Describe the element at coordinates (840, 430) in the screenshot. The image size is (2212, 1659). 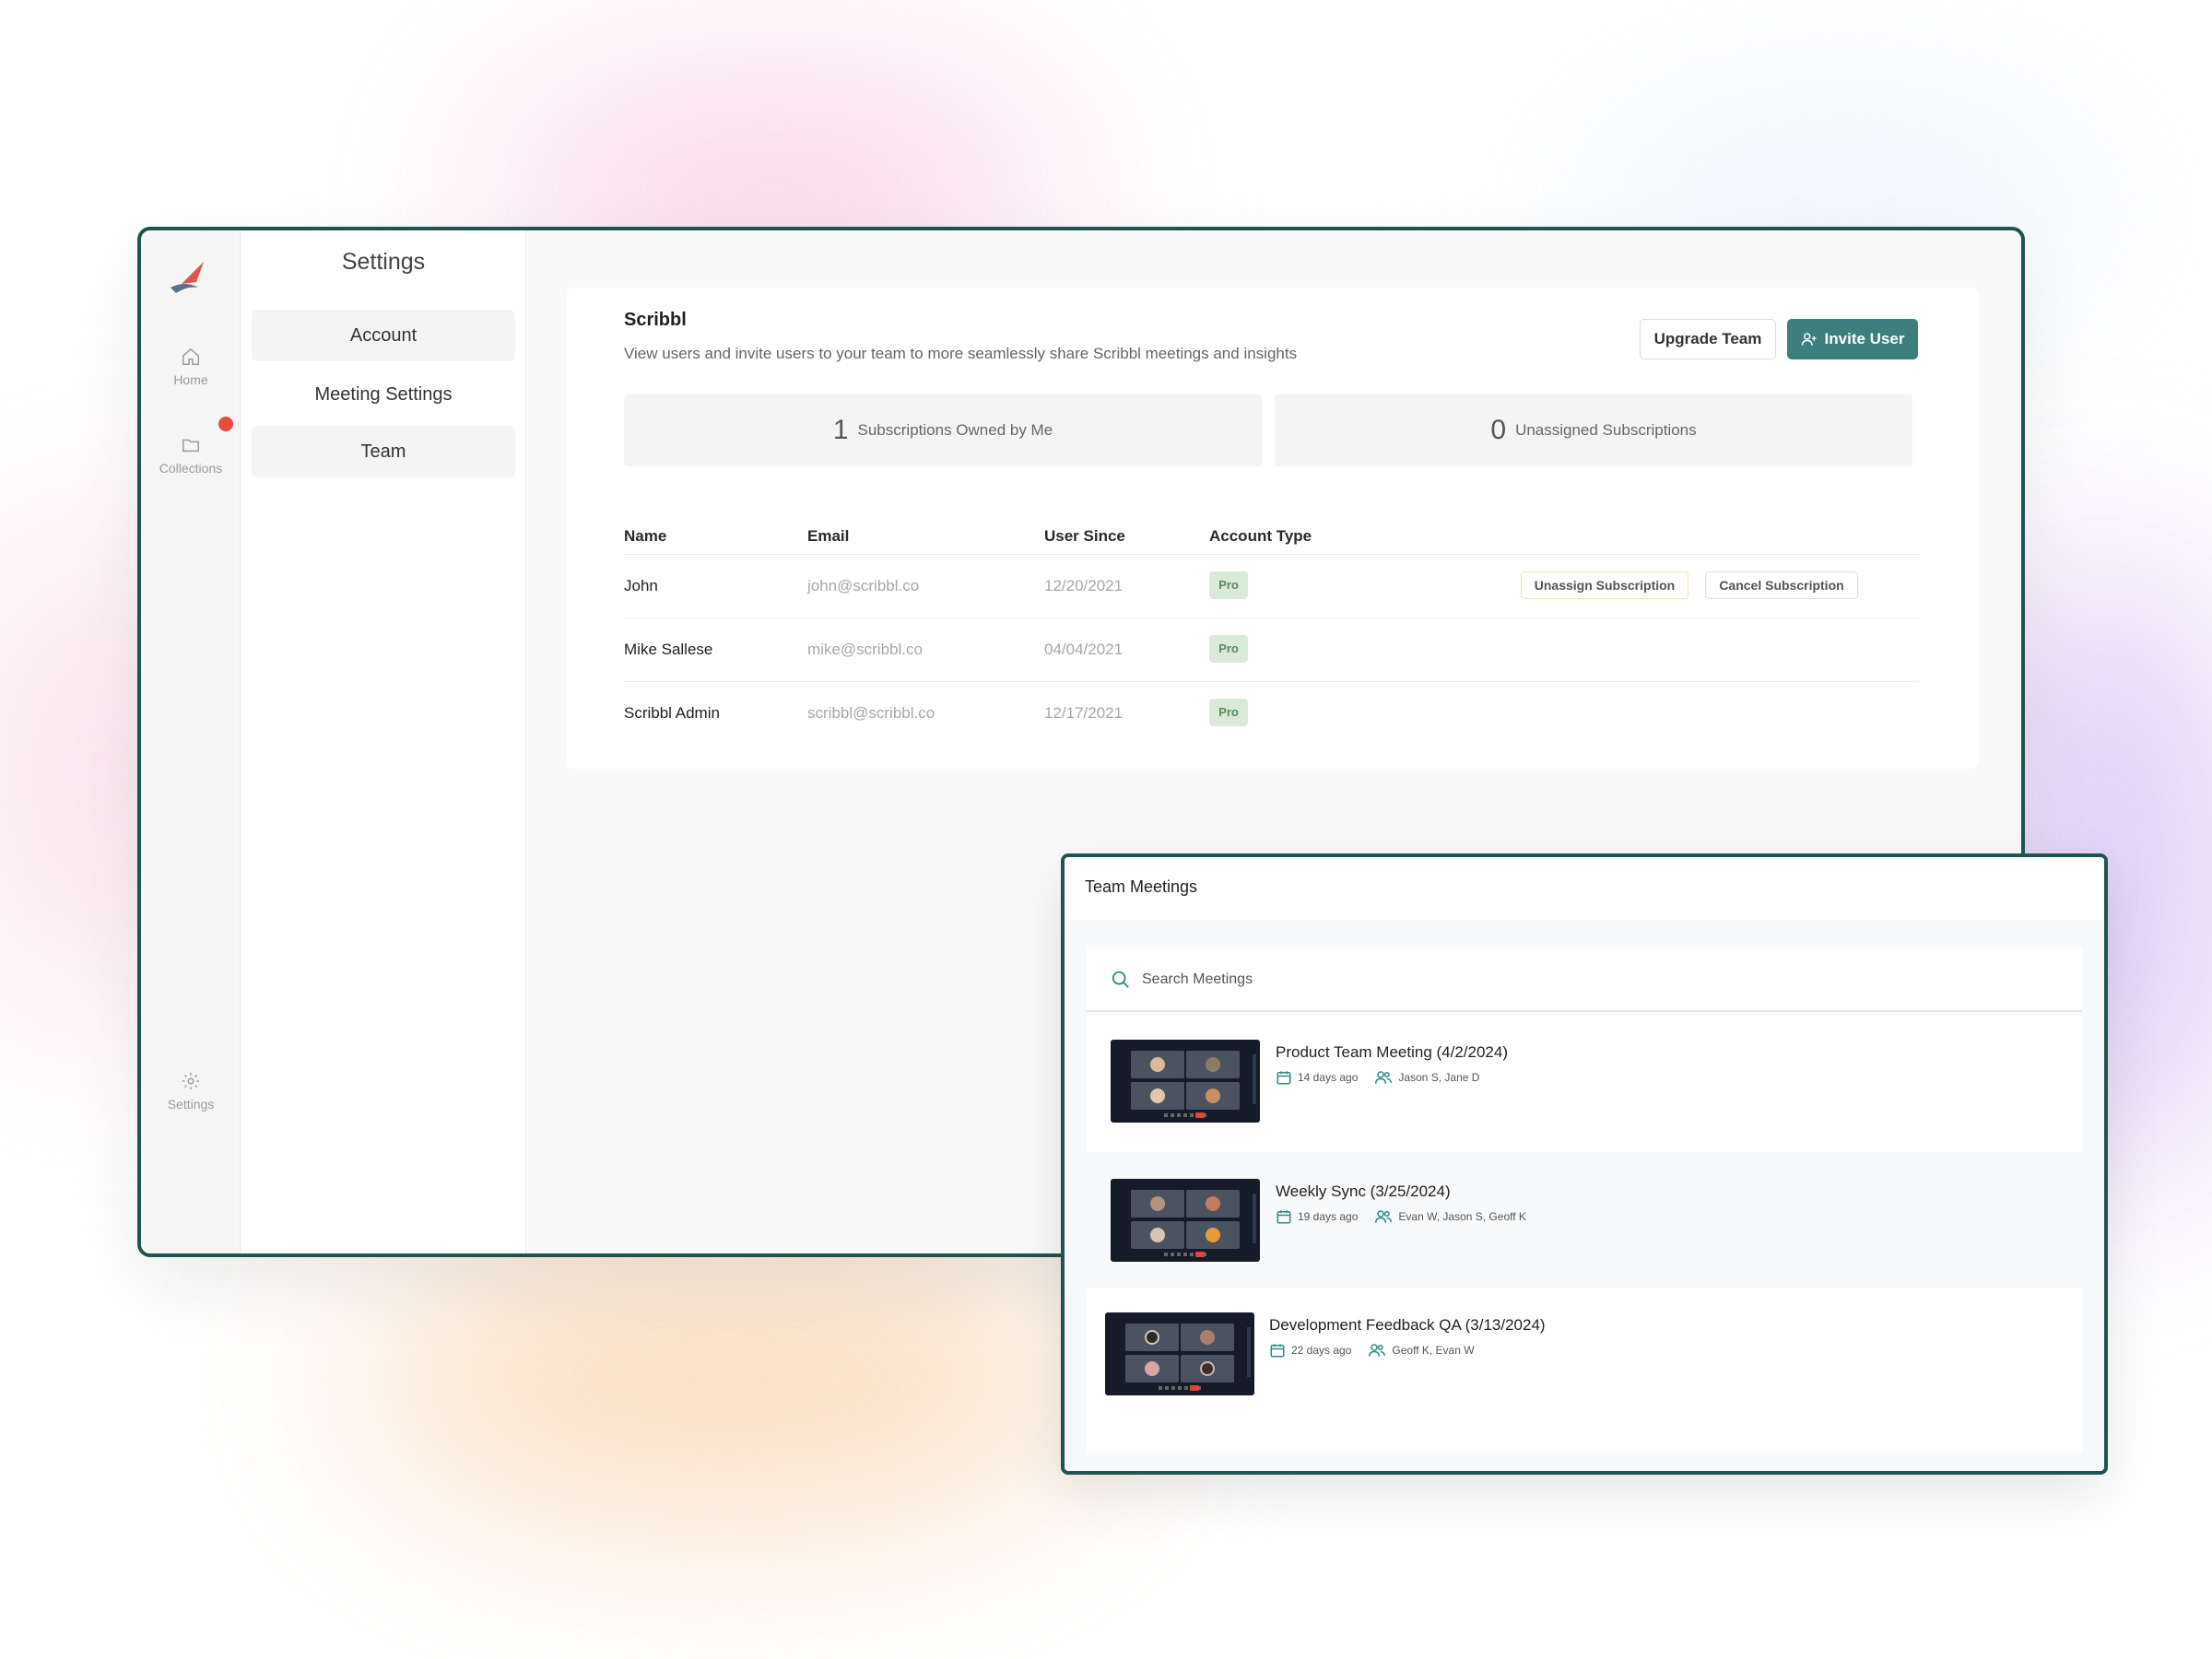
I see `stat-owned-count: 1` at that location.